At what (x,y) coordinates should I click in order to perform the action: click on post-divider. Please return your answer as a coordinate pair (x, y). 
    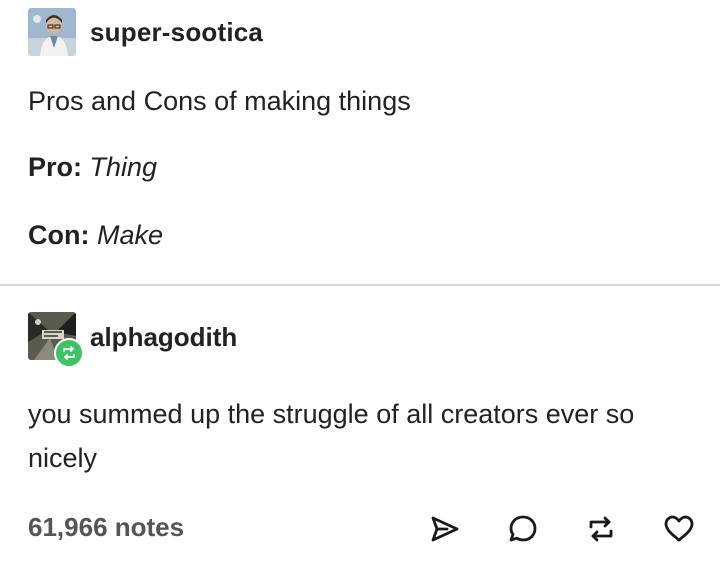
    Looking at the image, I should click on (360, 285).